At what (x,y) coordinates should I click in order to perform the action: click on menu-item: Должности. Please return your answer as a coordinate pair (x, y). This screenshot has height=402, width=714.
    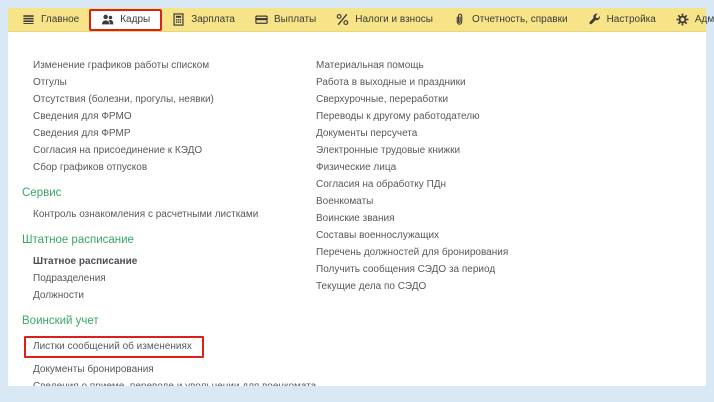
    Looking at the image, I should click on (169, 295).